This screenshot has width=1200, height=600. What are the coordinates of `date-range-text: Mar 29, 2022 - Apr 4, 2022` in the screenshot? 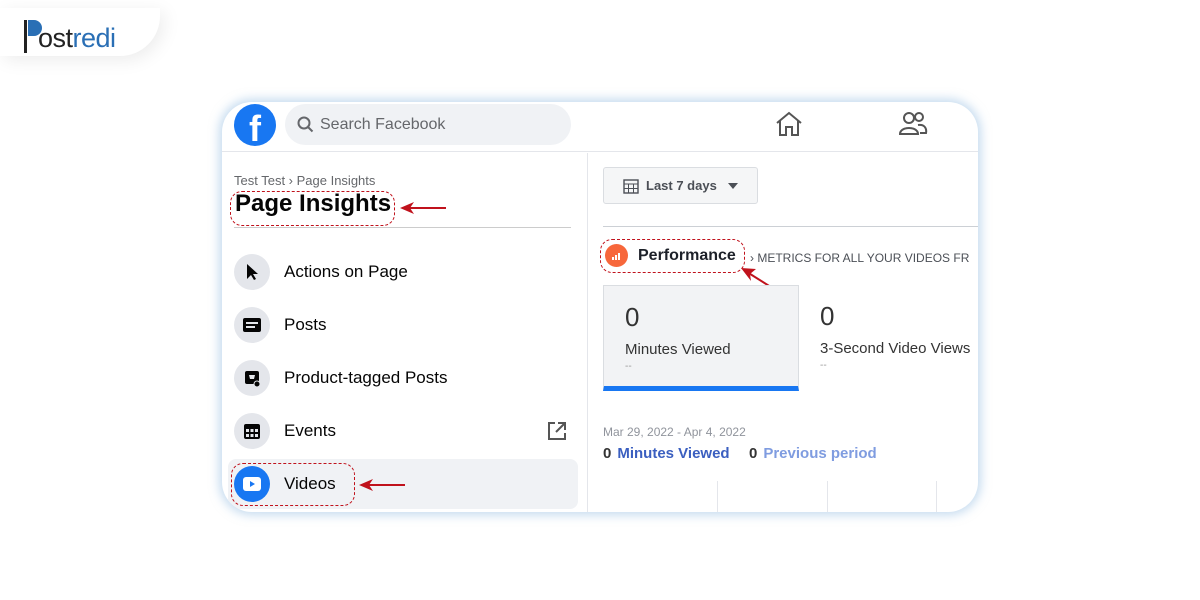 It's located at (674, 432).